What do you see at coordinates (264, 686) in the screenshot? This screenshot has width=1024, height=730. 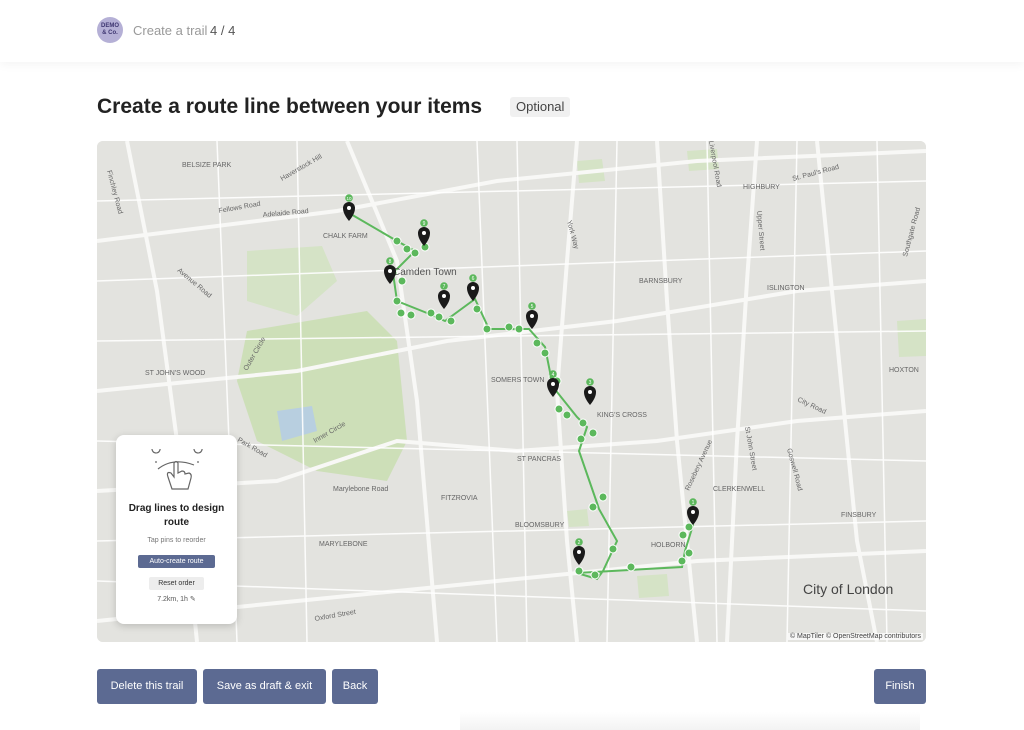 I see `save-draft-button: Save as draft & exit` at bounding box center [264, 686].